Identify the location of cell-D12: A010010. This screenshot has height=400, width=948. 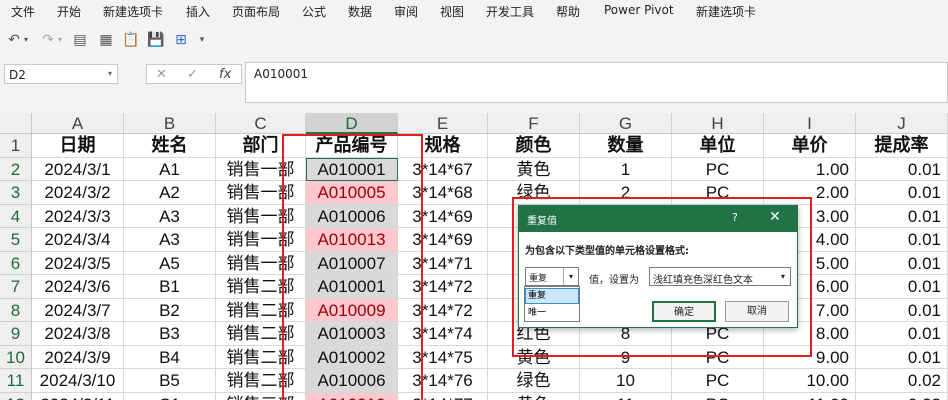
(352, 396).